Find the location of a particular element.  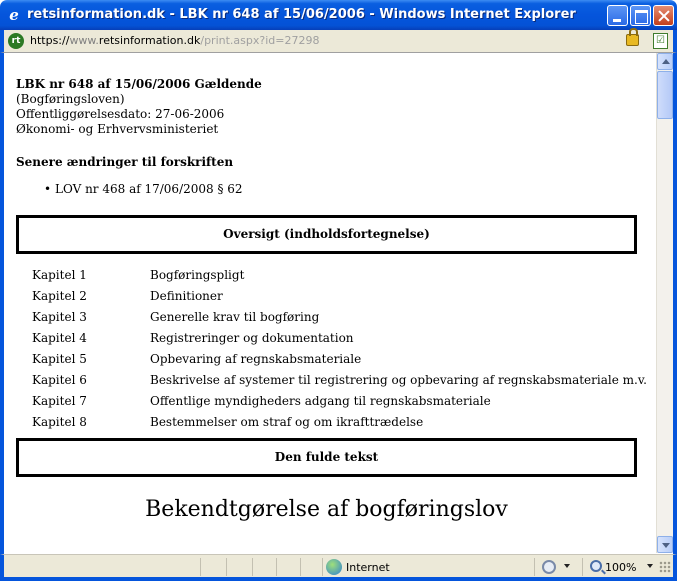

toc-chapter: Kapitel 3 is located at coordinates (83, 317).